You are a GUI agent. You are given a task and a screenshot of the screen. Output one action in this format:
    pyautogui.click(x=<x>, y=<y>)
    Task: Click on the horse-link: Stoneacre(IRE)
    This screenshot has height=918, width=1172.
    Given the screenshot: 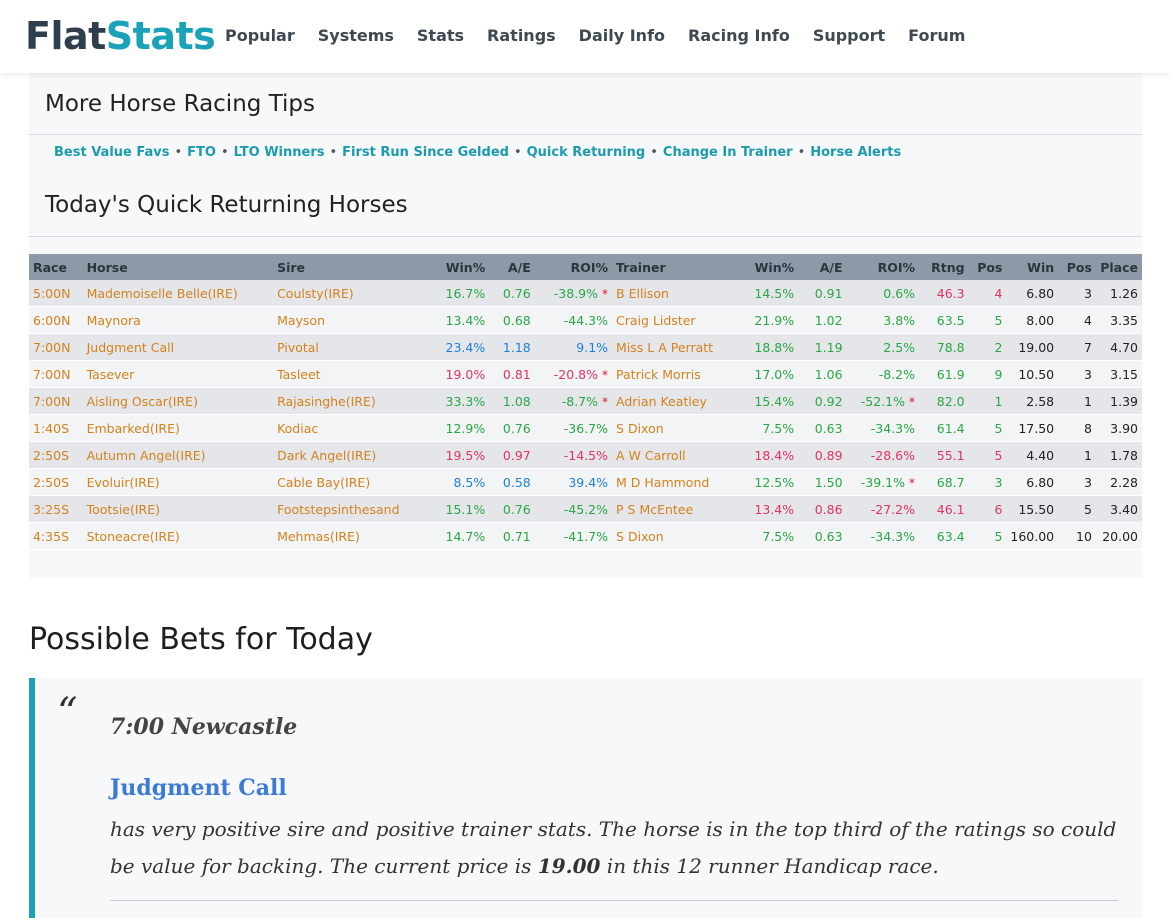 What is the action you would take?
    pyautogui.click(x=178, y=536)
    